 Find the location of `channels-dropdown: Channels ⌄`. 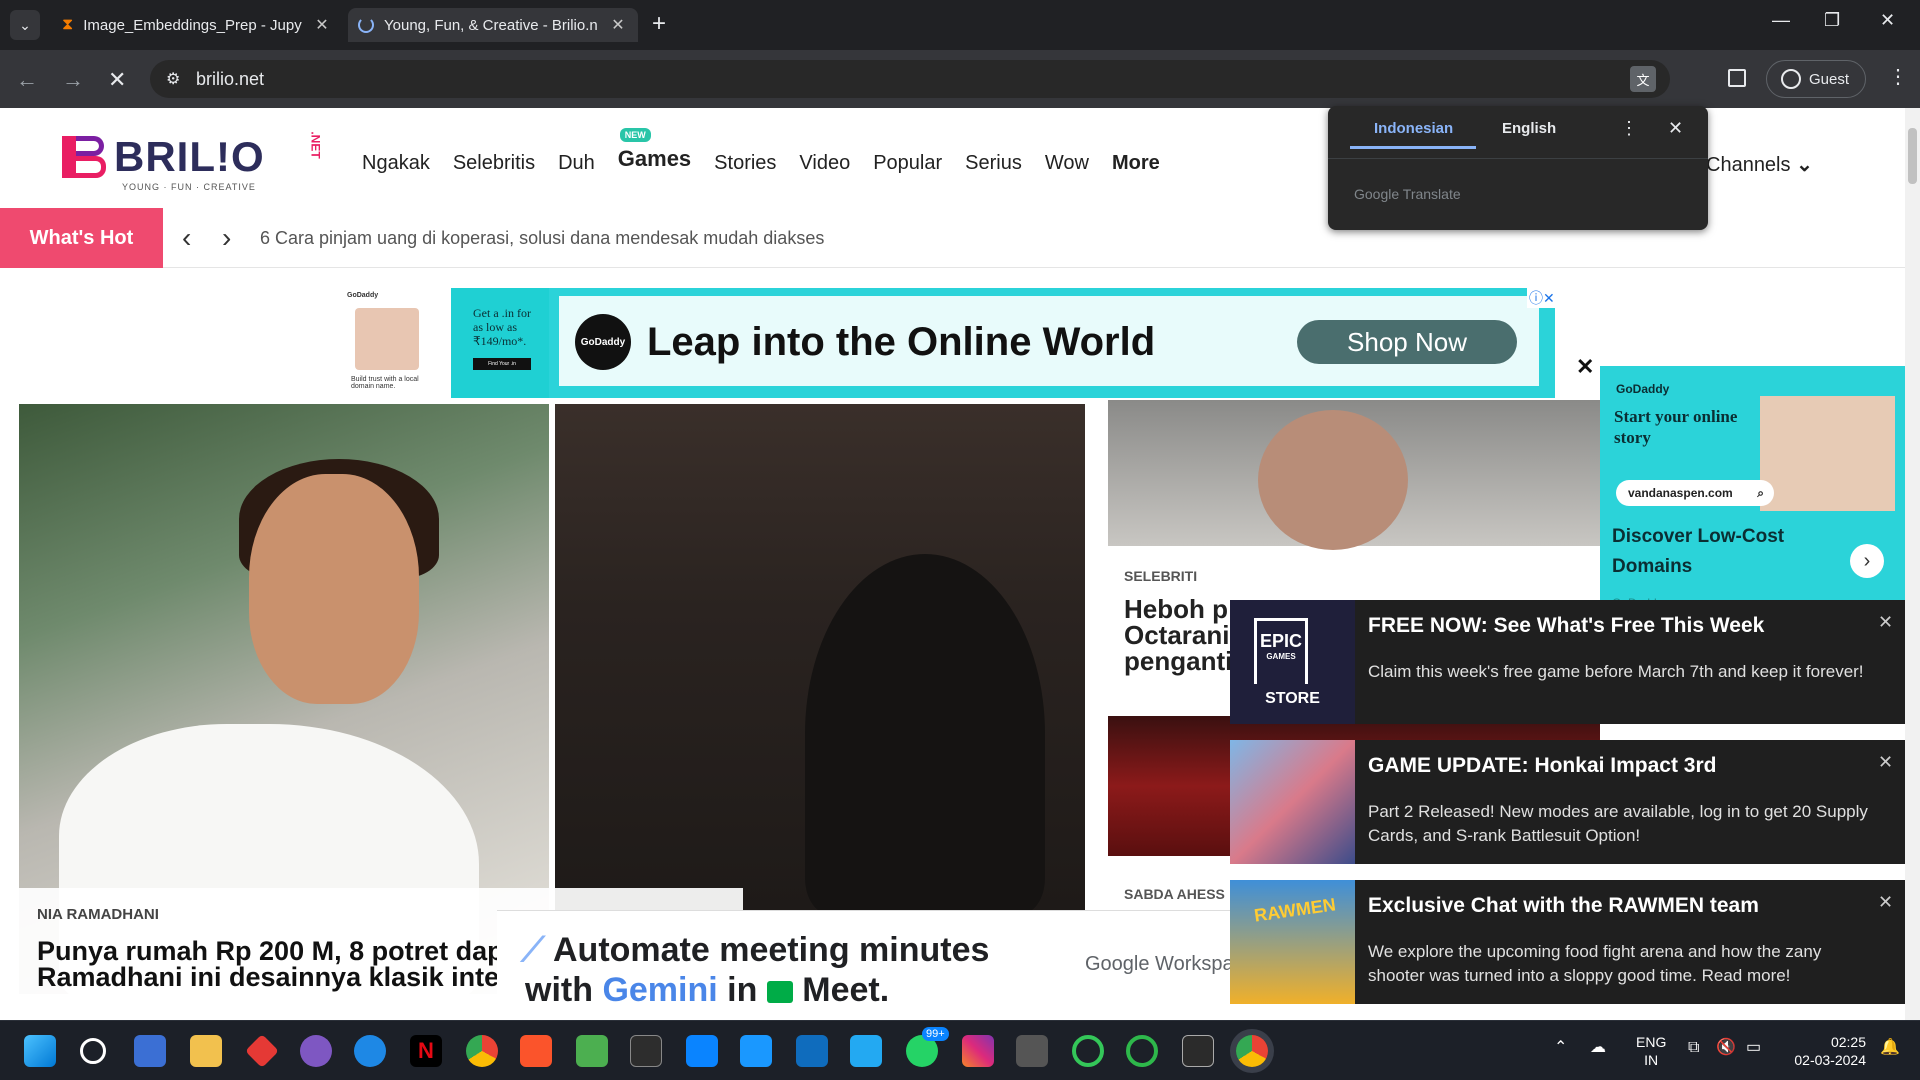

channels-dropdown: Channels ⌄ is located at coordinates (1759, 164).